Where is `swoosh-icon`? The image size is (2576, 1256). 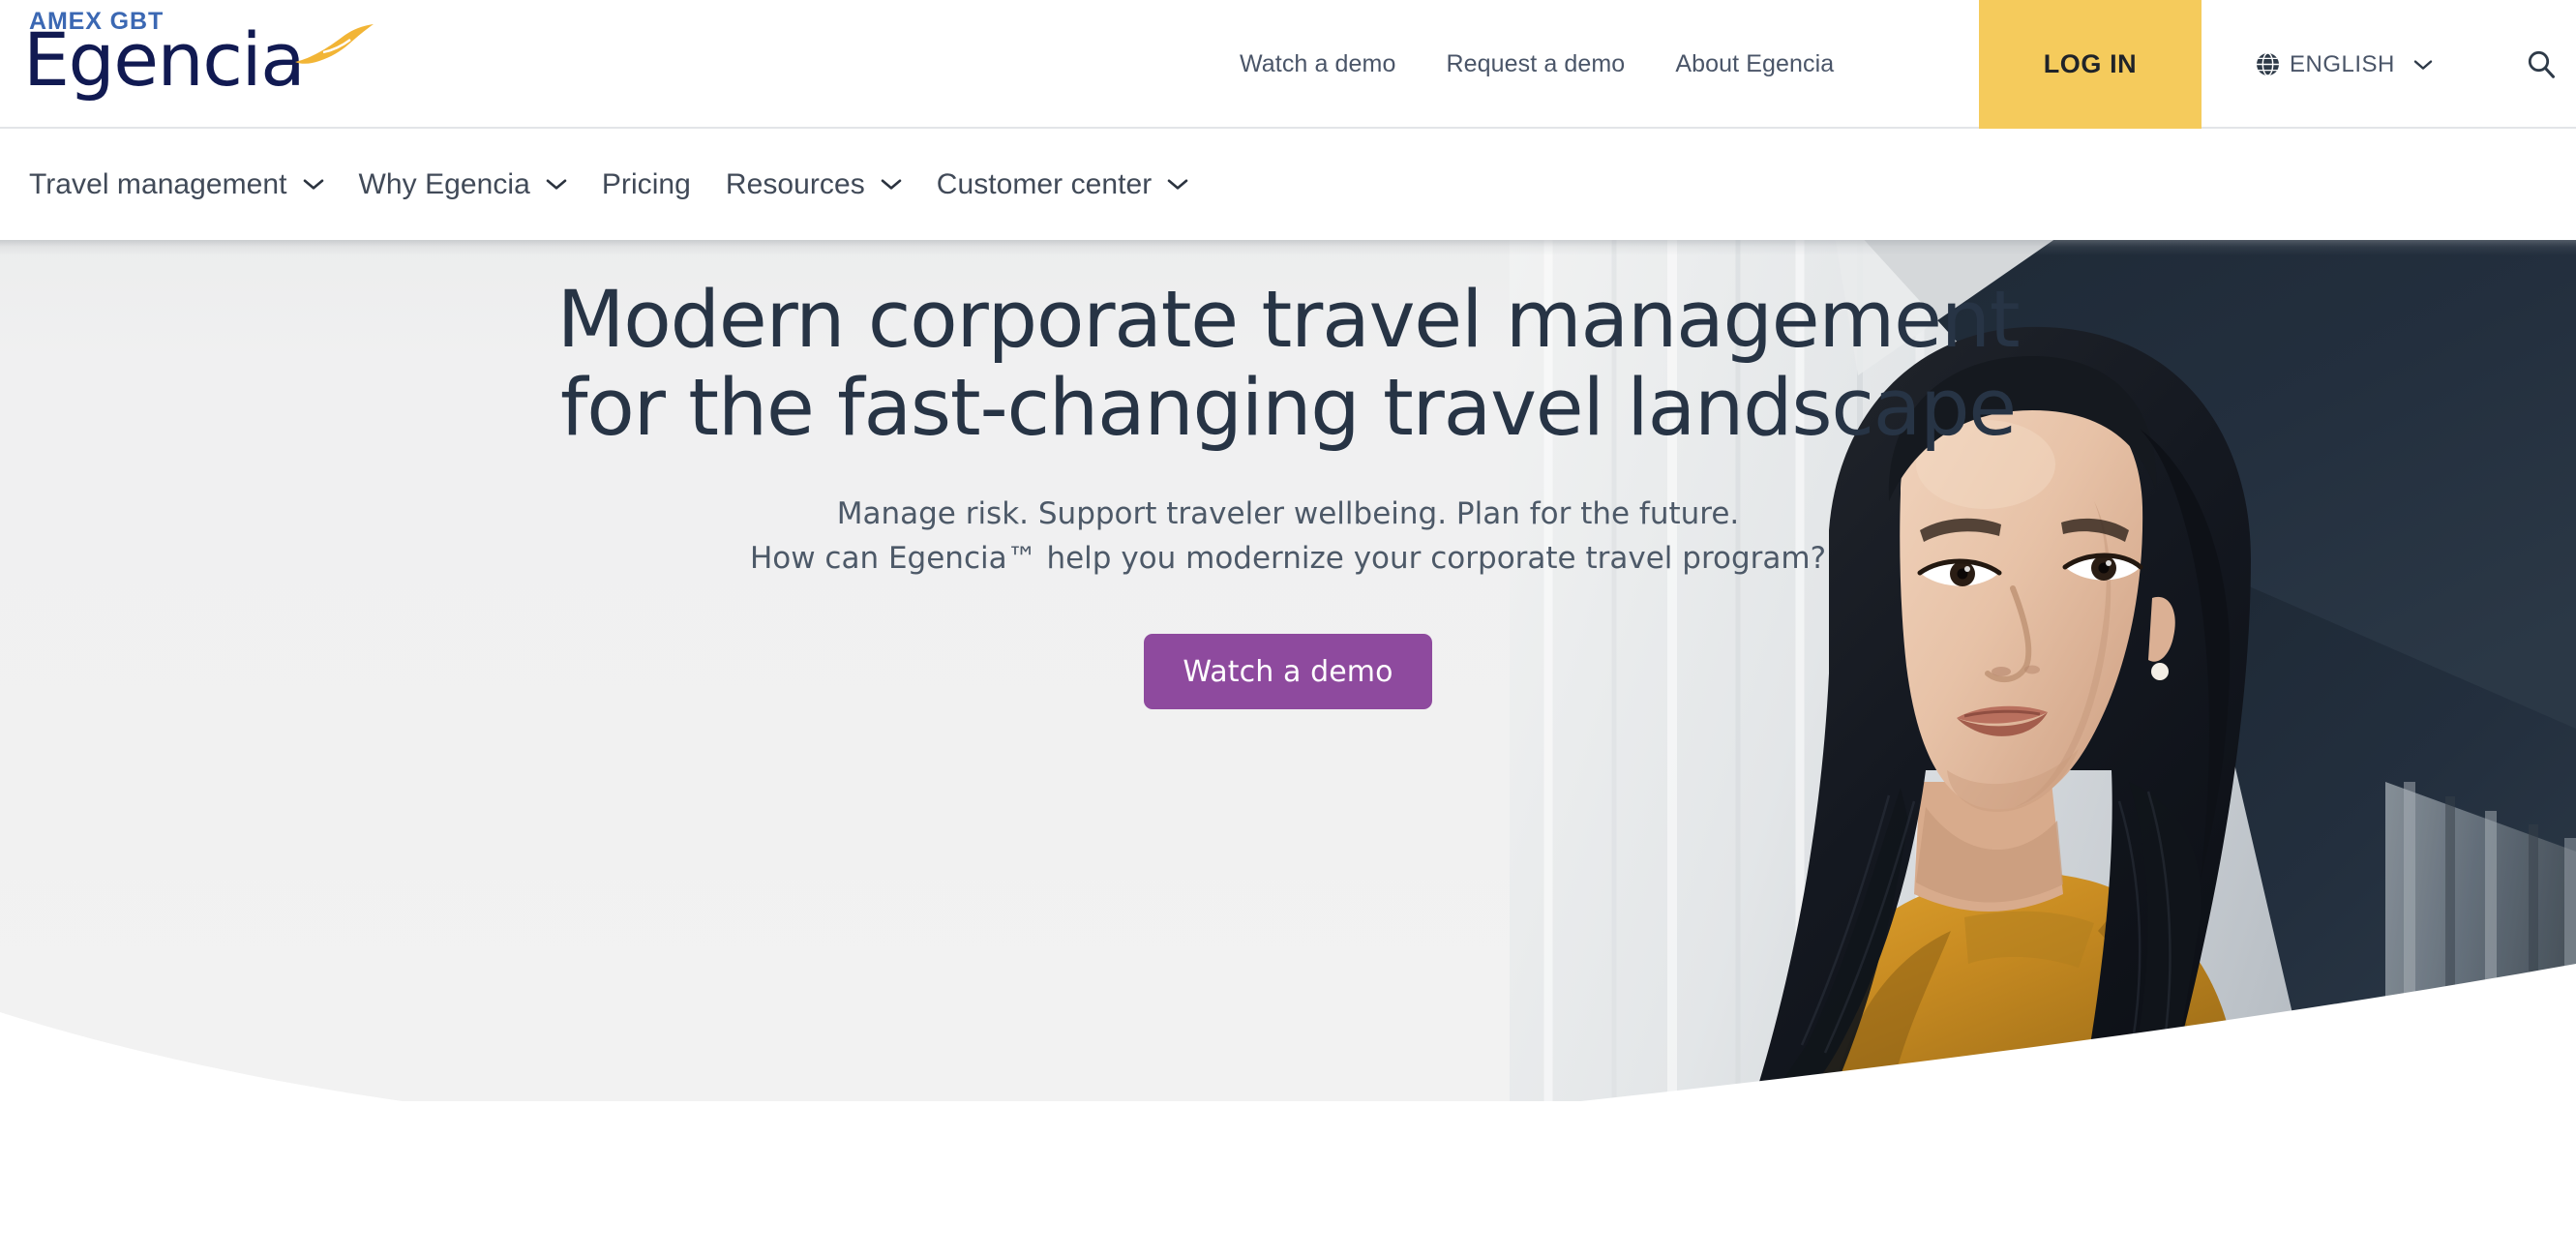 swoosh-icon is located at coordinates (334, 44).